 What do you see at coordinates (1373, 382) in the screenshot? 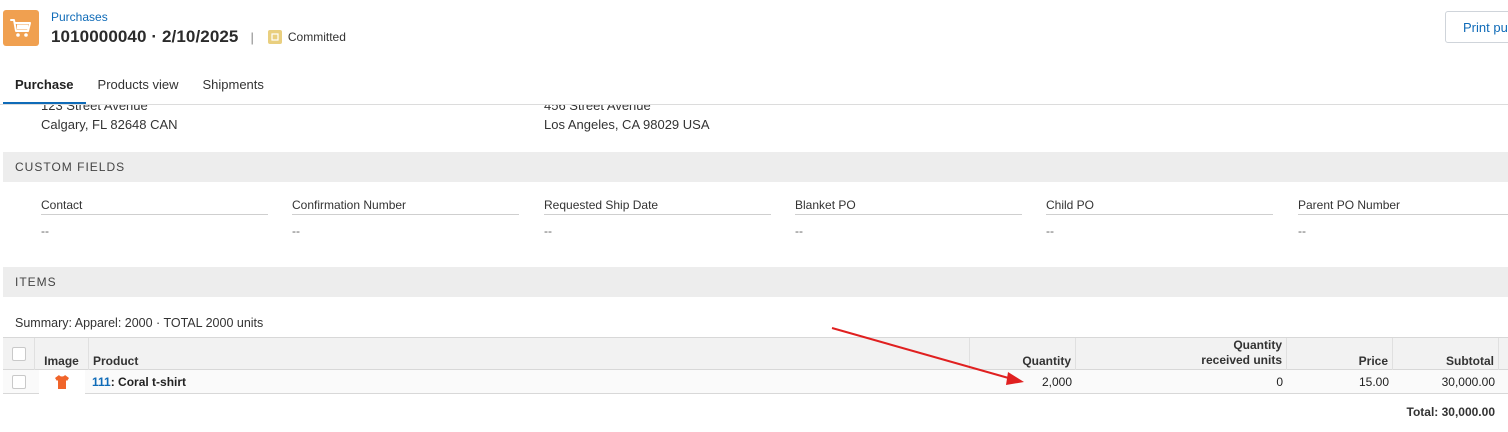
I see `price-cell: 15.00` at bounding box center [1373, 382].